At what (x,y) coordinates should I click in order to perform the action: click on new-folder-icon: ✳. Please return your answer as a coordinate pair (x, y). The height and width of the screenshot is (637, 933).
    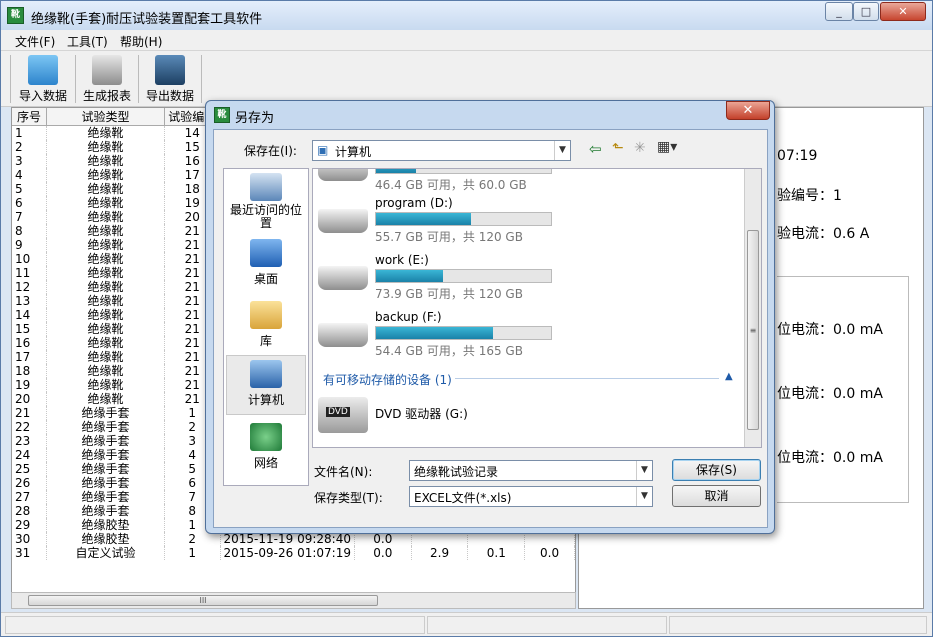
    Looking at the image, I should click on (640, 148).